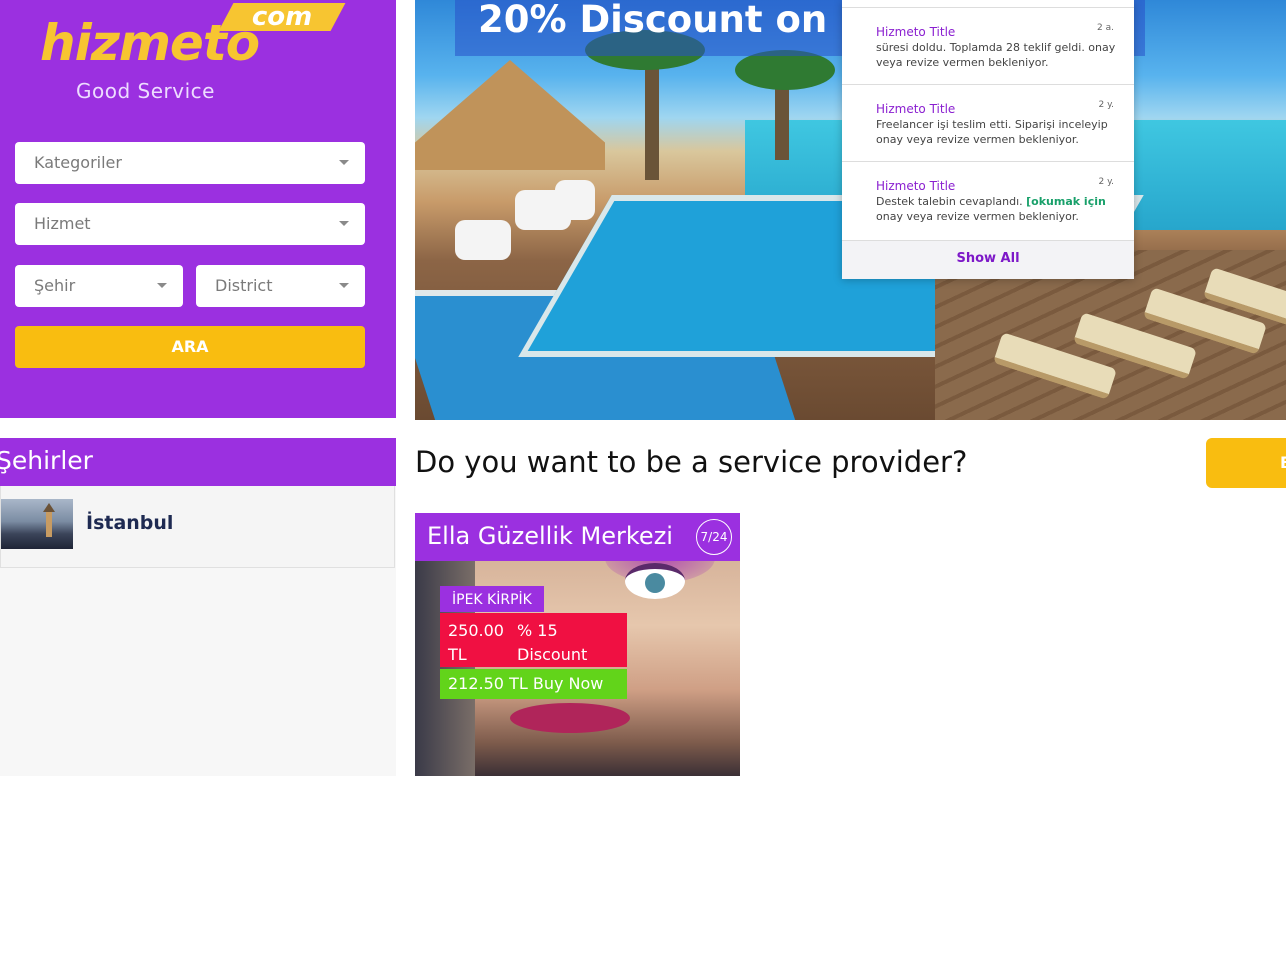  I want to click on card-header: Ella Güzellik Merkezi 7/24, so click(577, 537).